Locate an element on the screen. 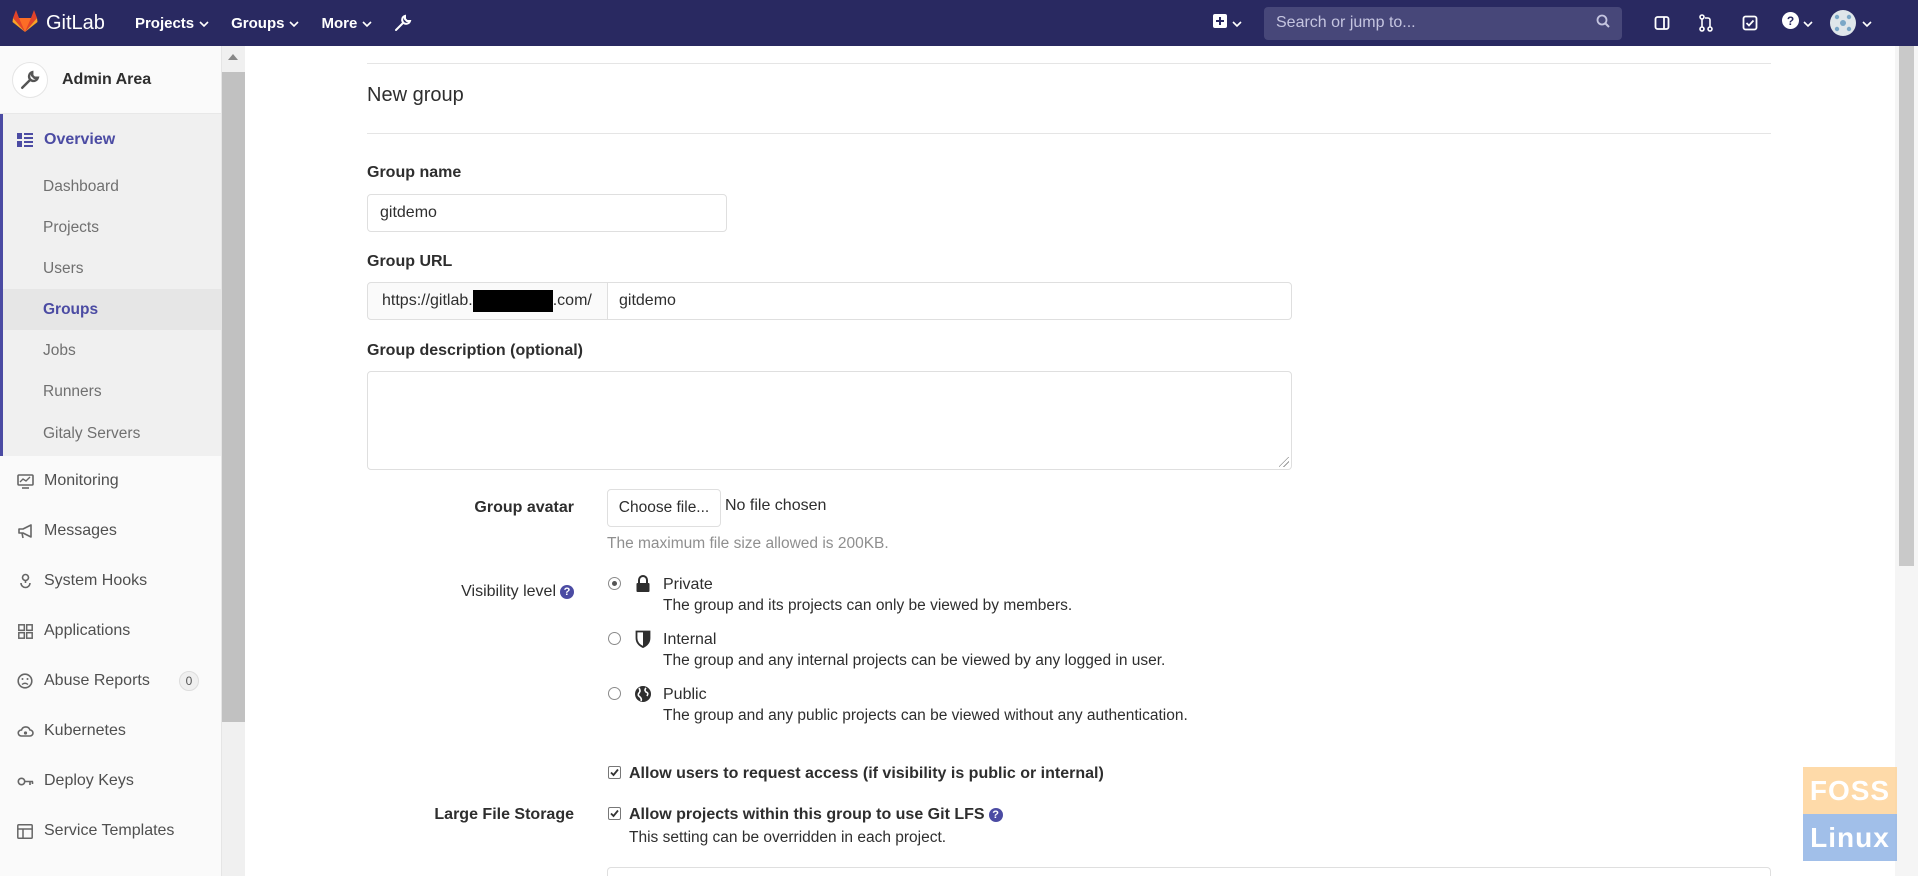  merge-request-icon is located at coordinates (1706, 23).